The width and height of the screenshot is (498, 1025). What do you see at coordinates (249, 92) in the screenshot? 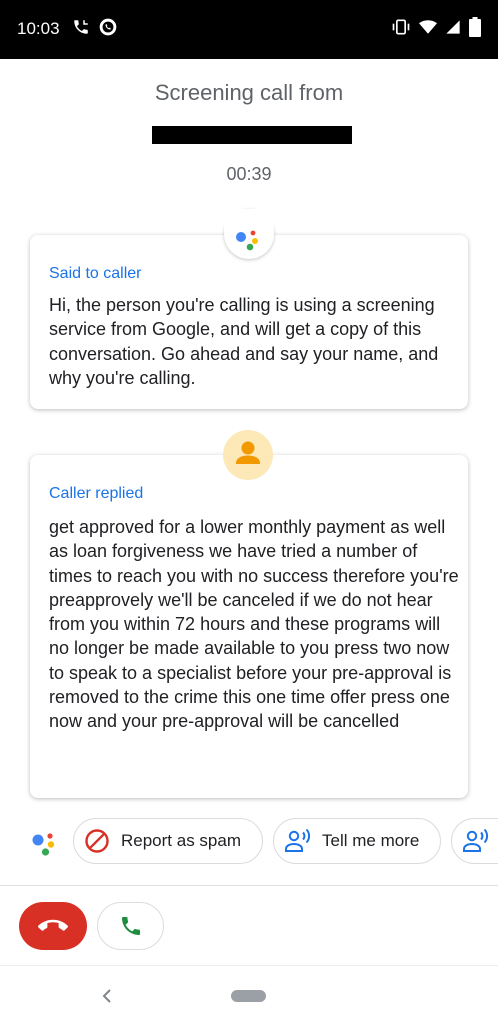
I see `screening-title: Screening call from` at bounding box center [249, 92].